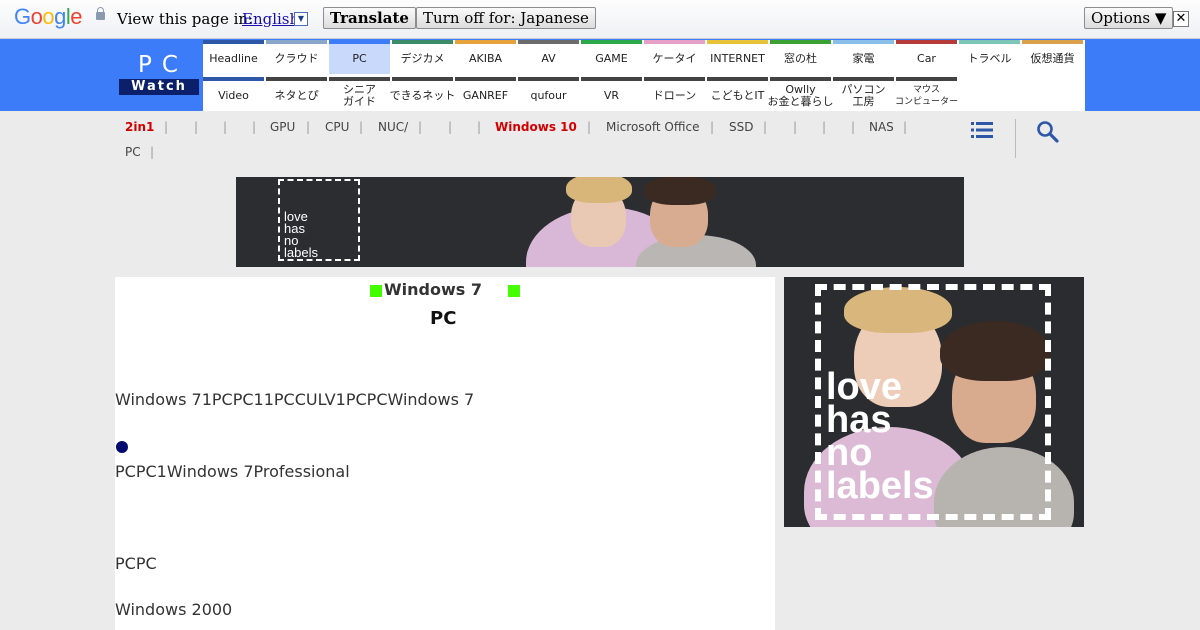 The width and height of the screenshot is (1200, 630). I want to click on article-paragraph: Windows 71PCPC11PCCULV1PCPCWindows 7, so click(295, 399).